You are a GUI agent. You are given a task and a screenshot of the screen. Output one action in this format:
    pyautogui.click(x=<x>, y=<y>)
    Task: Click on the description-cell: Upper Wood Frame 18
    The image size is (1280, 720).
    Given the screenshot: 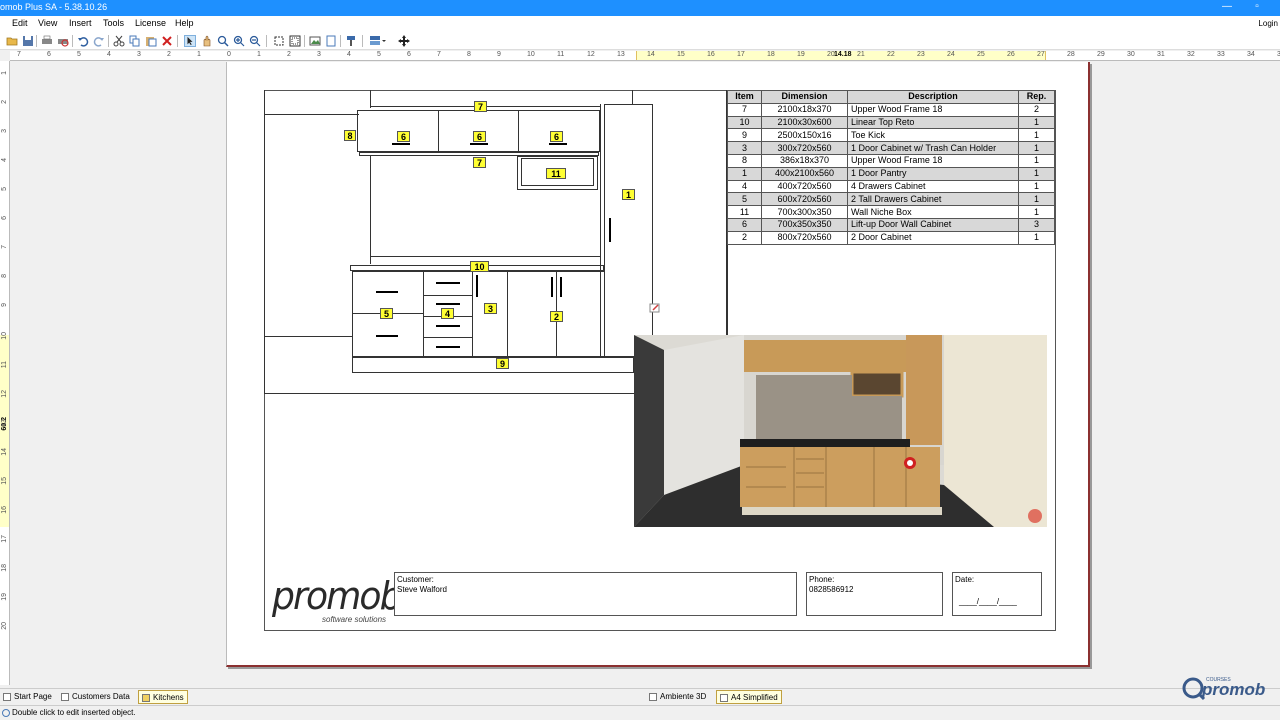 What is the action you would take?
    pyautogui.click(x=933, y=109)
    